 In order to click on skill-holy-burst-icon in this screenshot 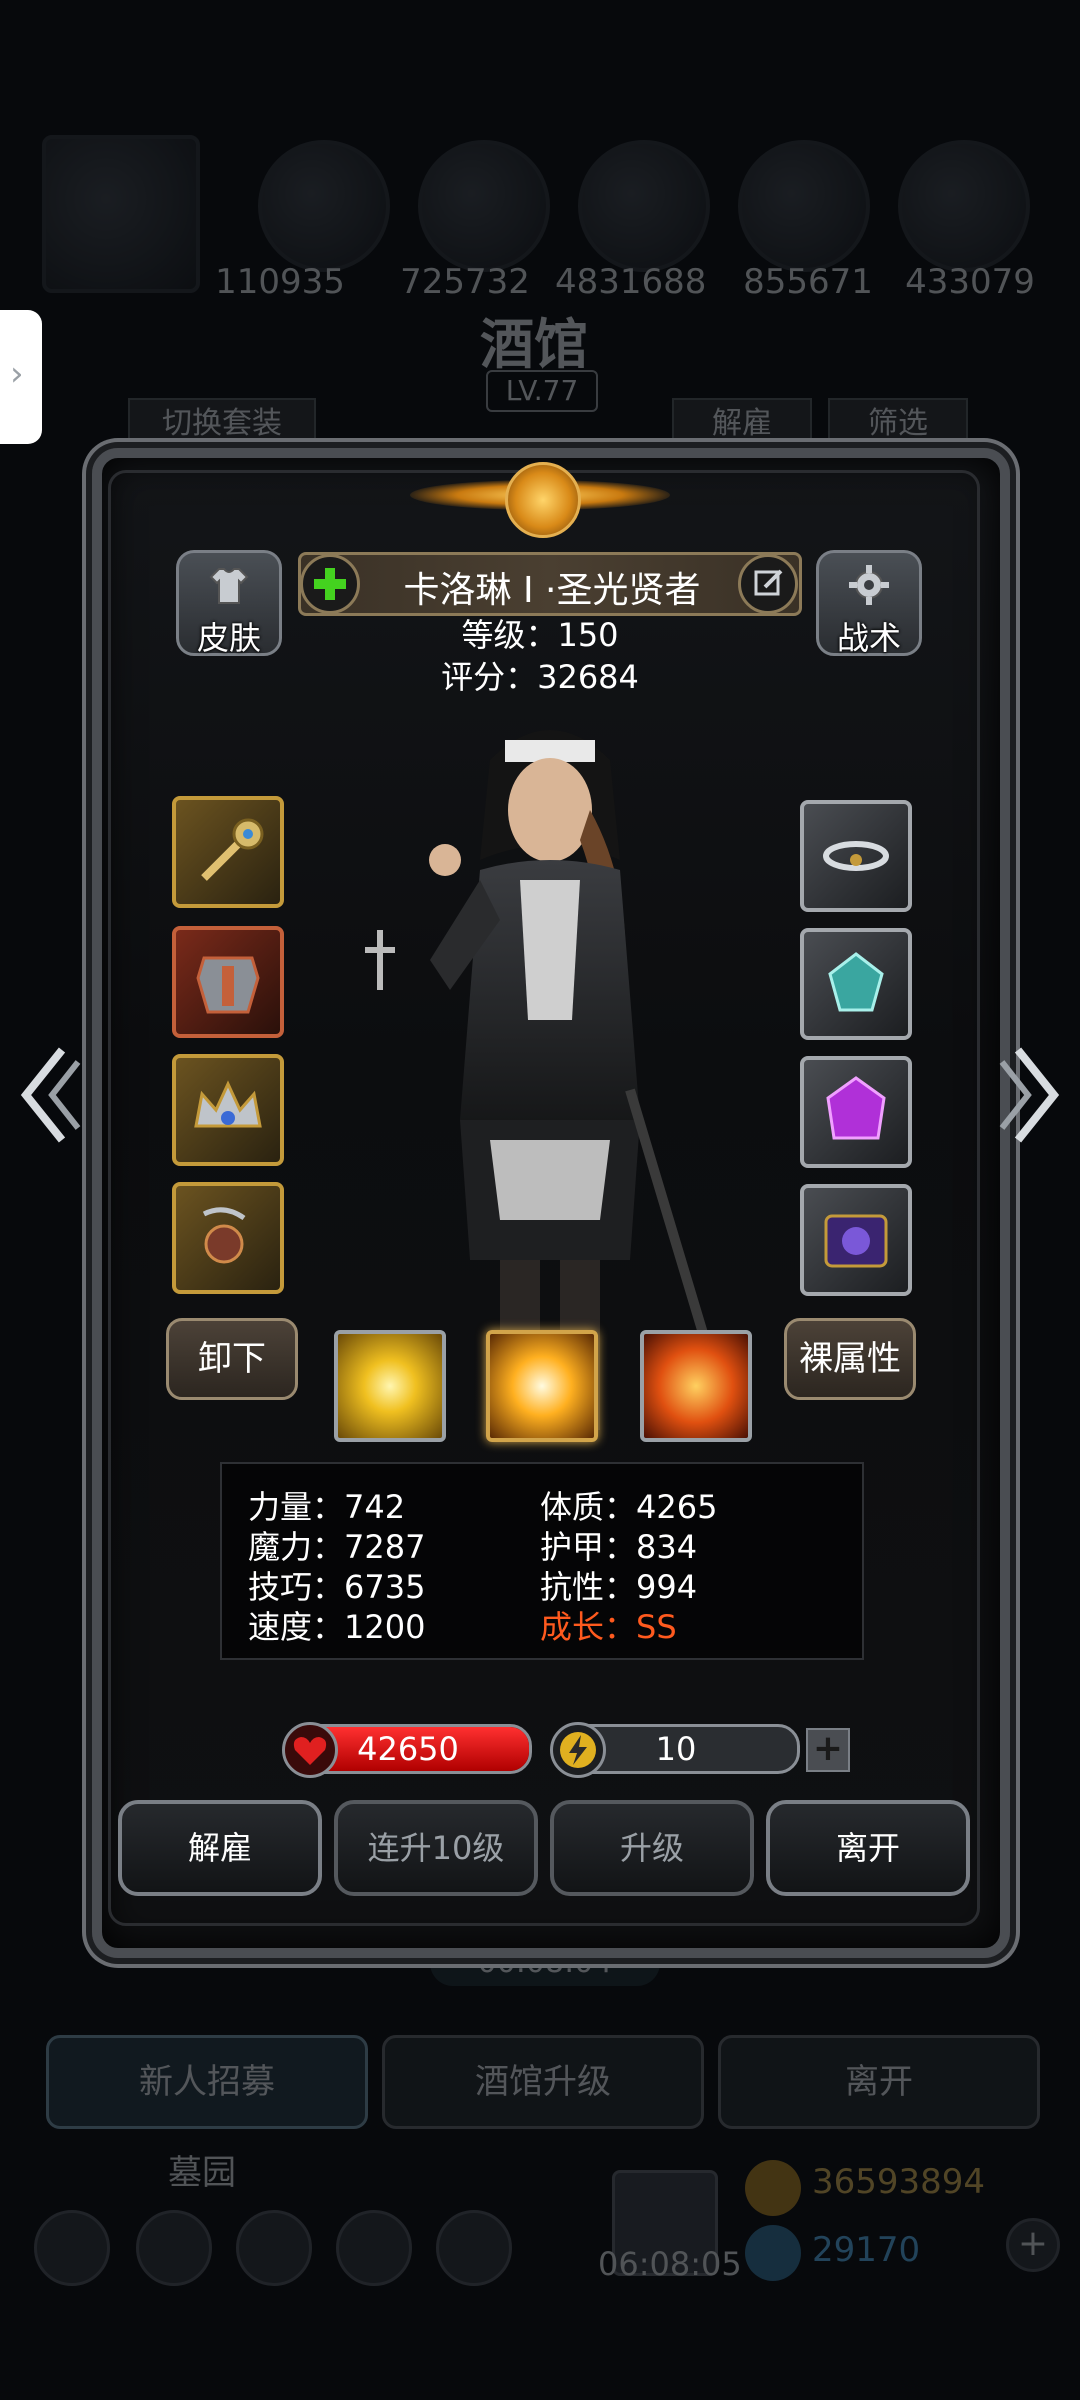, I will do `click(390, 1386)`.